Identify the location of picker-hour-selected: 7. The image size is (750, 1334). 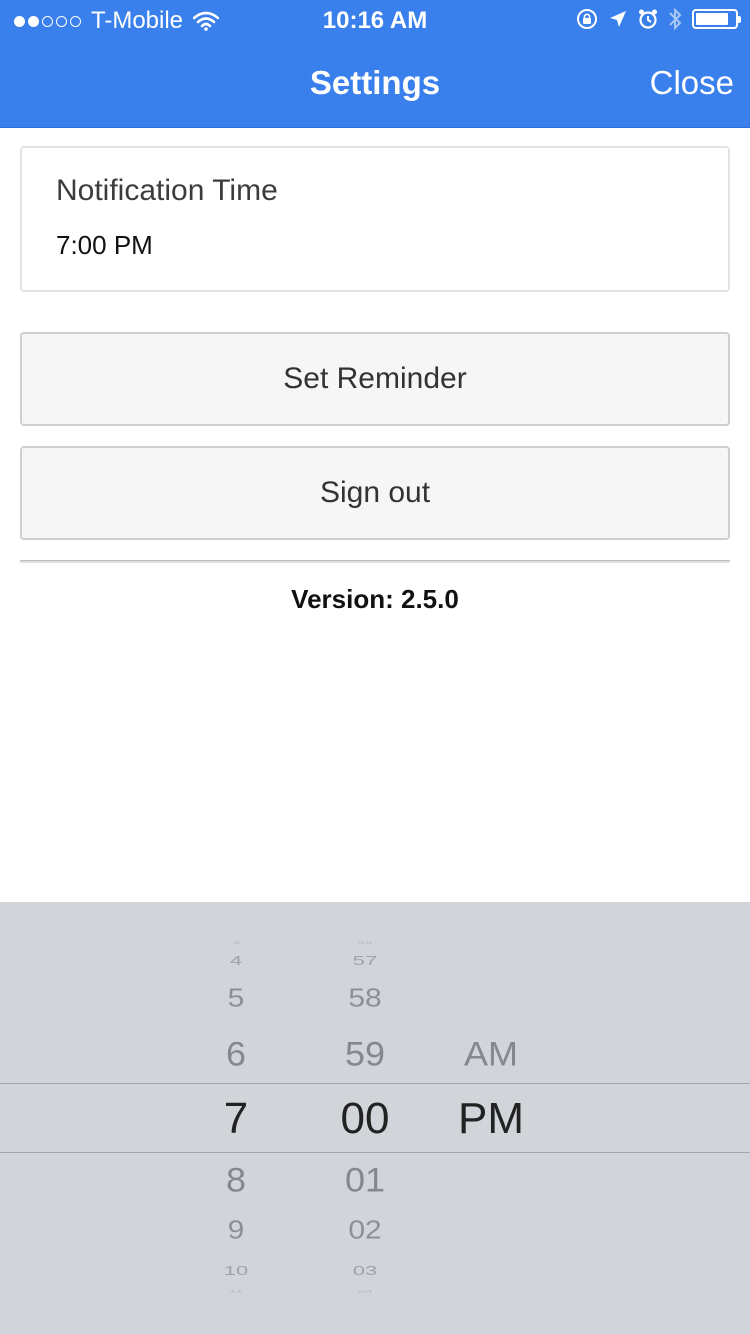
(236, 1119).